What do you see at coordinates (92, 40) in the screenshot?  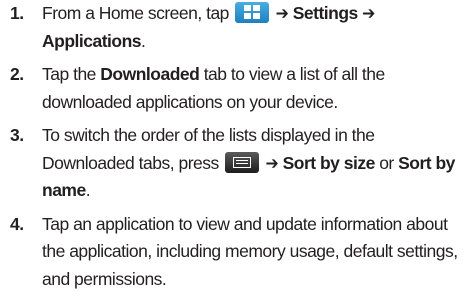 I see `applications-label: Applications` at bounding box center [92, 40].